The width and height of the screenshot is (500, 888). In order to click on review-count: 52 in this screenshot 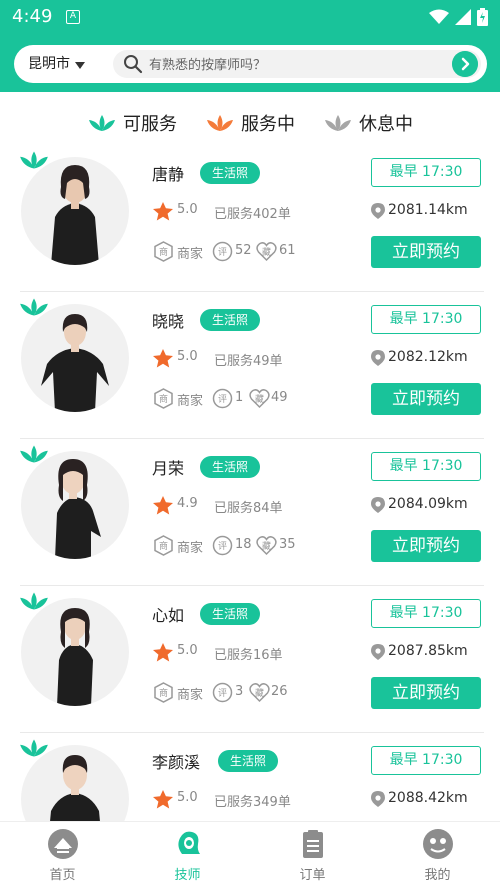, I will do `click(243, 250)`.